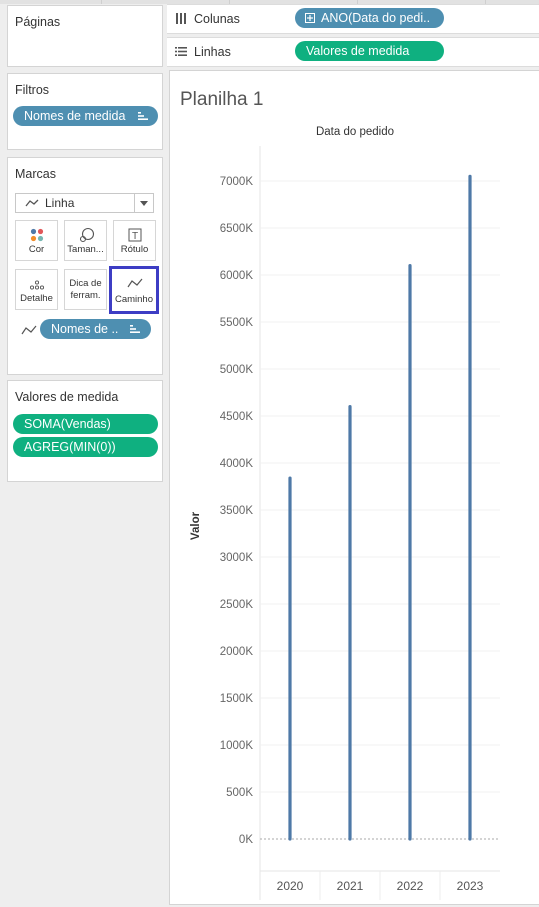 The image size is (539, 907). Describe the element at coordinates (217, 19) in the screenshot. I see `columns-label: Colunas` at that location.